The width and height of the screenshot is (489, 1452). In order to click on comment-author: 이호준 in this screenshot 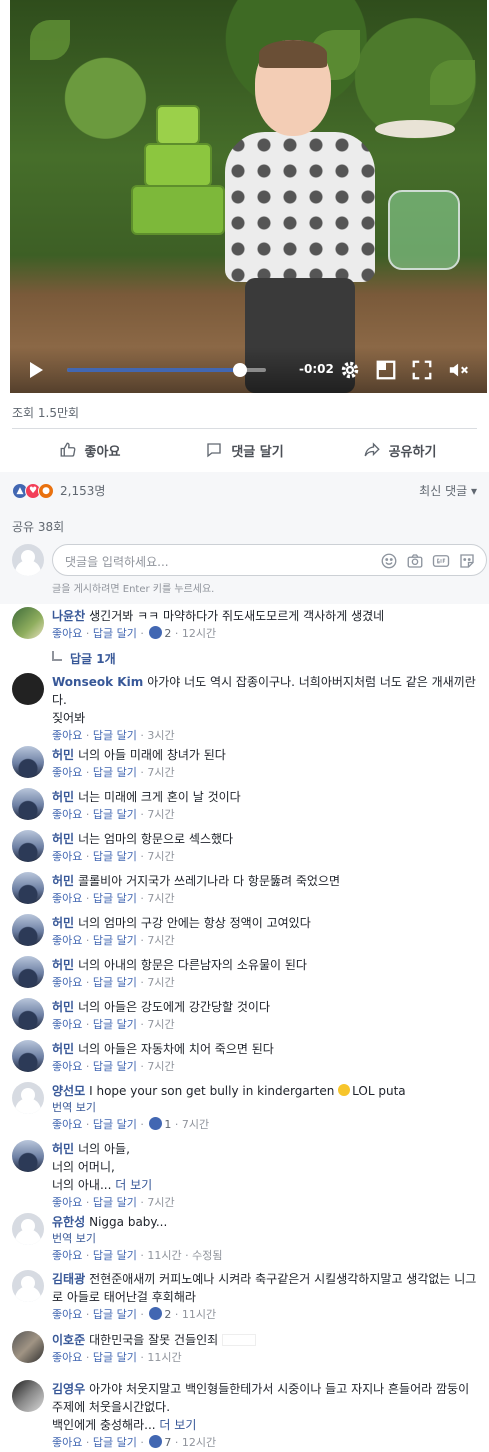, I will do `click(68, 1340)`.